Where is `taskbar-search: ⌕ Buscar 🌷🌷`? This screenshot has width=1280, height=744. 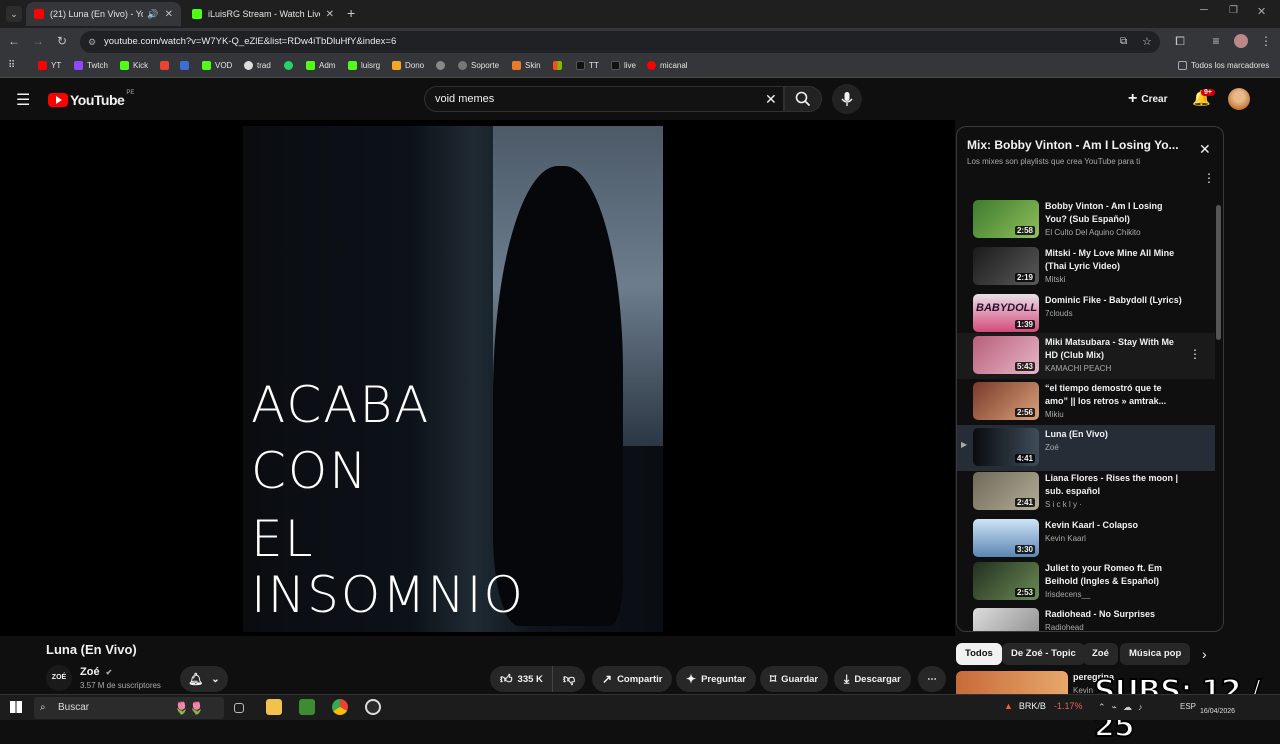
taskbar-search: ⌕ Buscar 🌷🌷 is located at coordinates (129, 708).